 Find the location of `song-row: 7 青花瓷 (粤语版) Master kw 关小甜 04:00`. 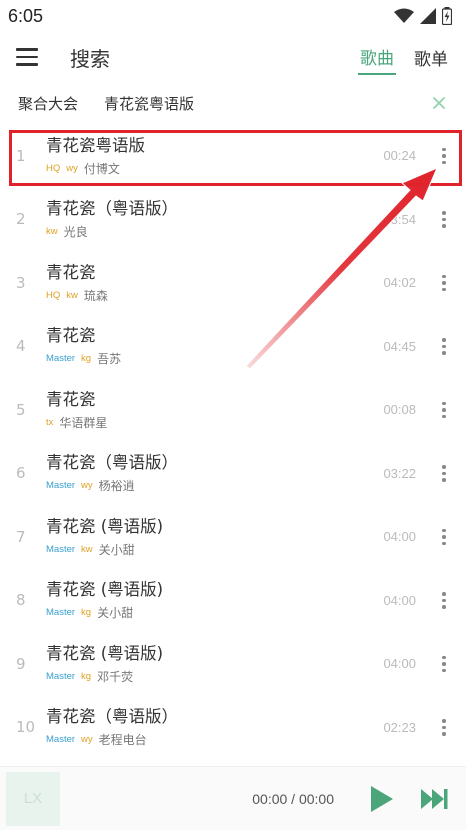

song-row: 7 青花瓷 (粤语版) Master kw 关小甜 04:00 is located at coordinates (233, 537).